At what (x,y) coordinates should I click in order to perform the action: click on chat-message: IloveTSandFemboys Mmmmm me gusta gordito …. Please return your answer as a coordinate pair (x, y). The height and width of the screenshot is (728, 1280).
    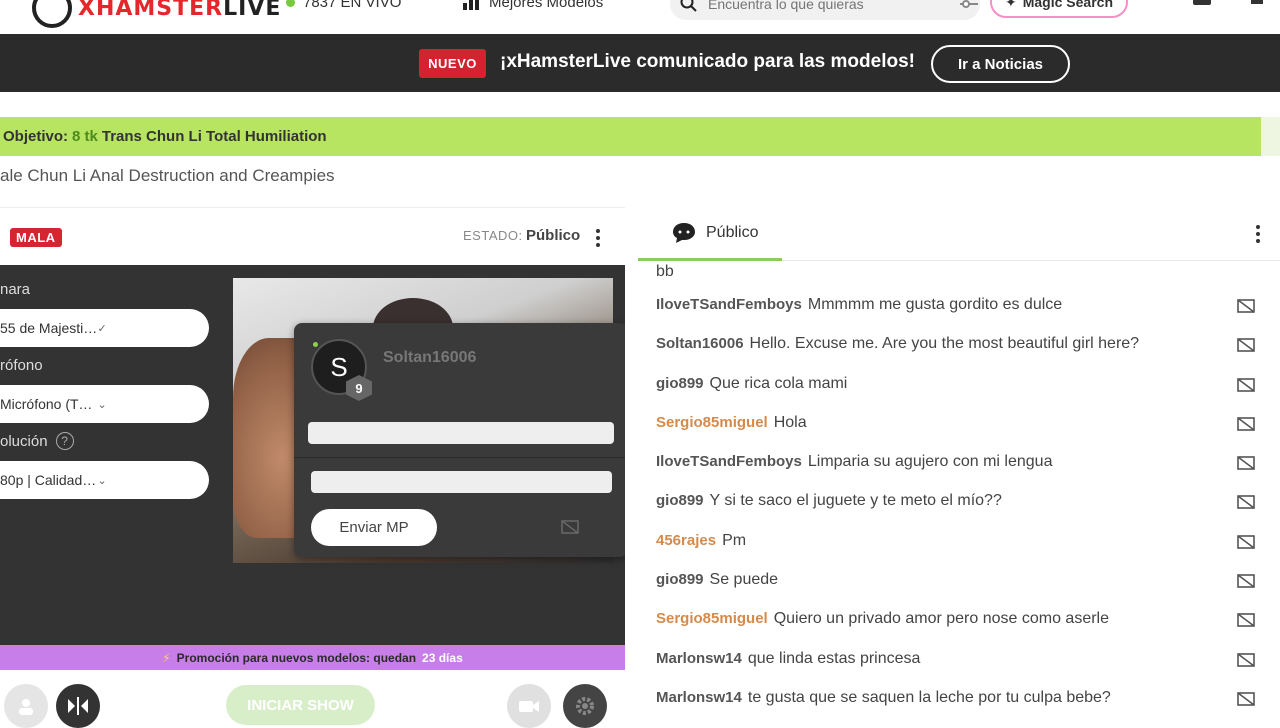
    Looking at the image, I should click on (956, 305).